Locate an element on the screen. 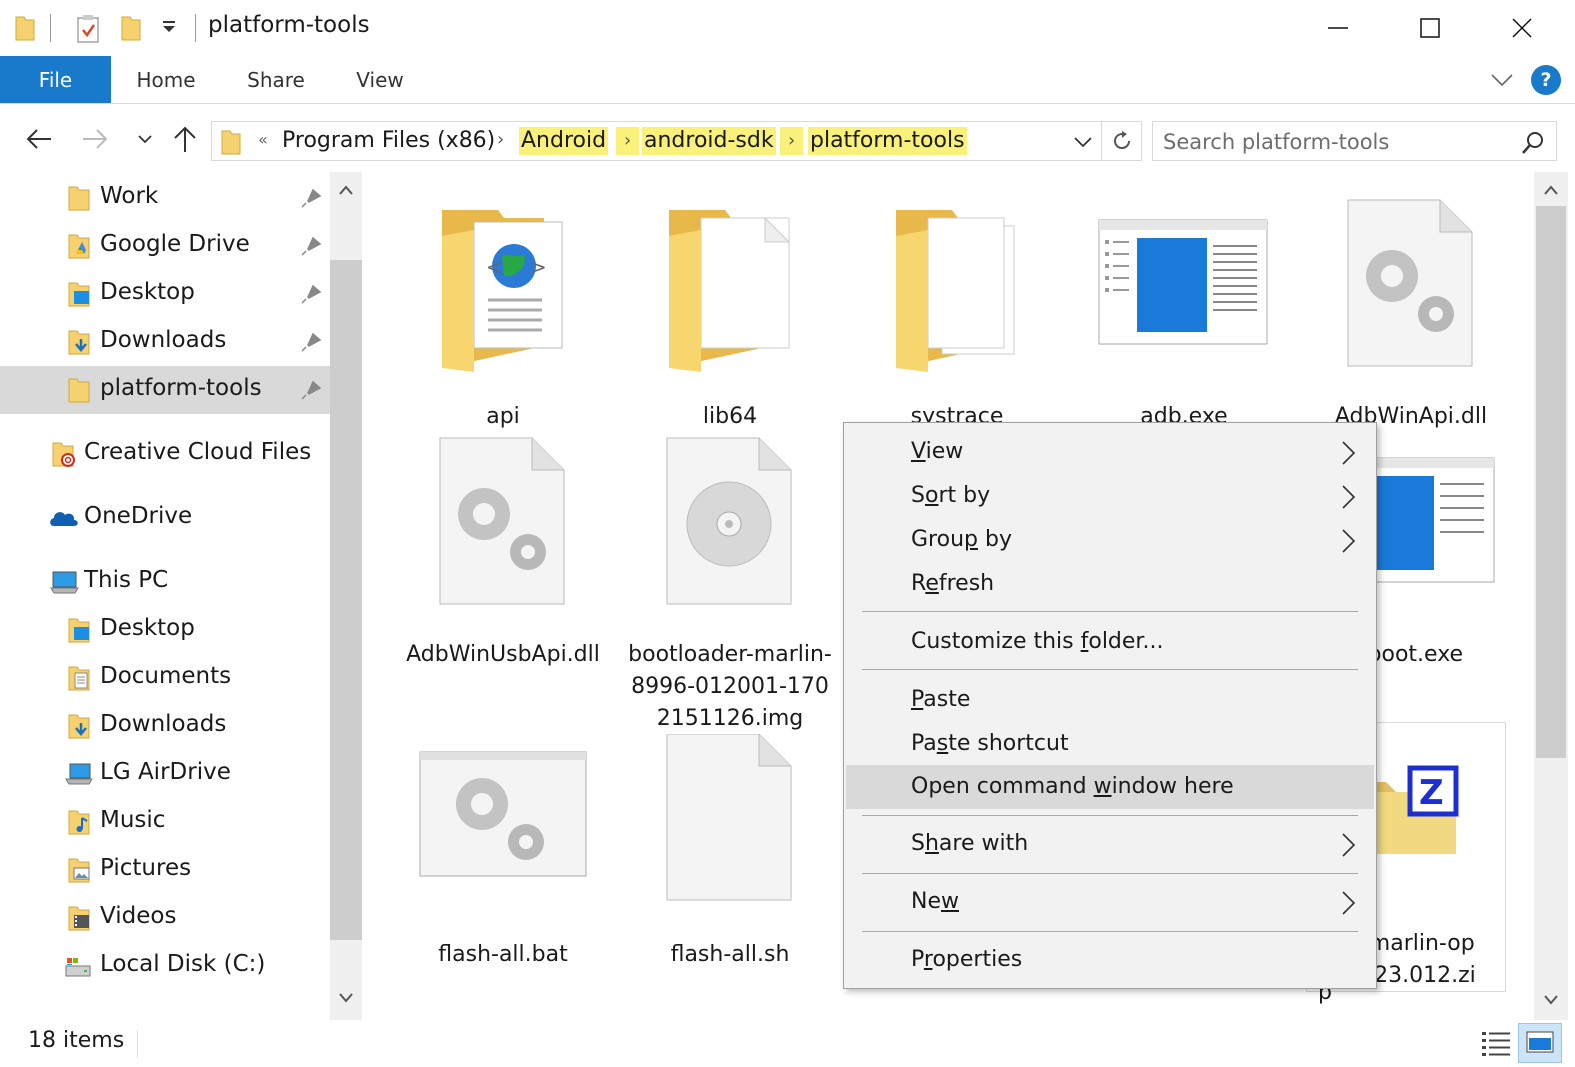 The height and width of the screenshot is (1067, 1575). menu-item-label: Share with is located at coordinates (970, 843).